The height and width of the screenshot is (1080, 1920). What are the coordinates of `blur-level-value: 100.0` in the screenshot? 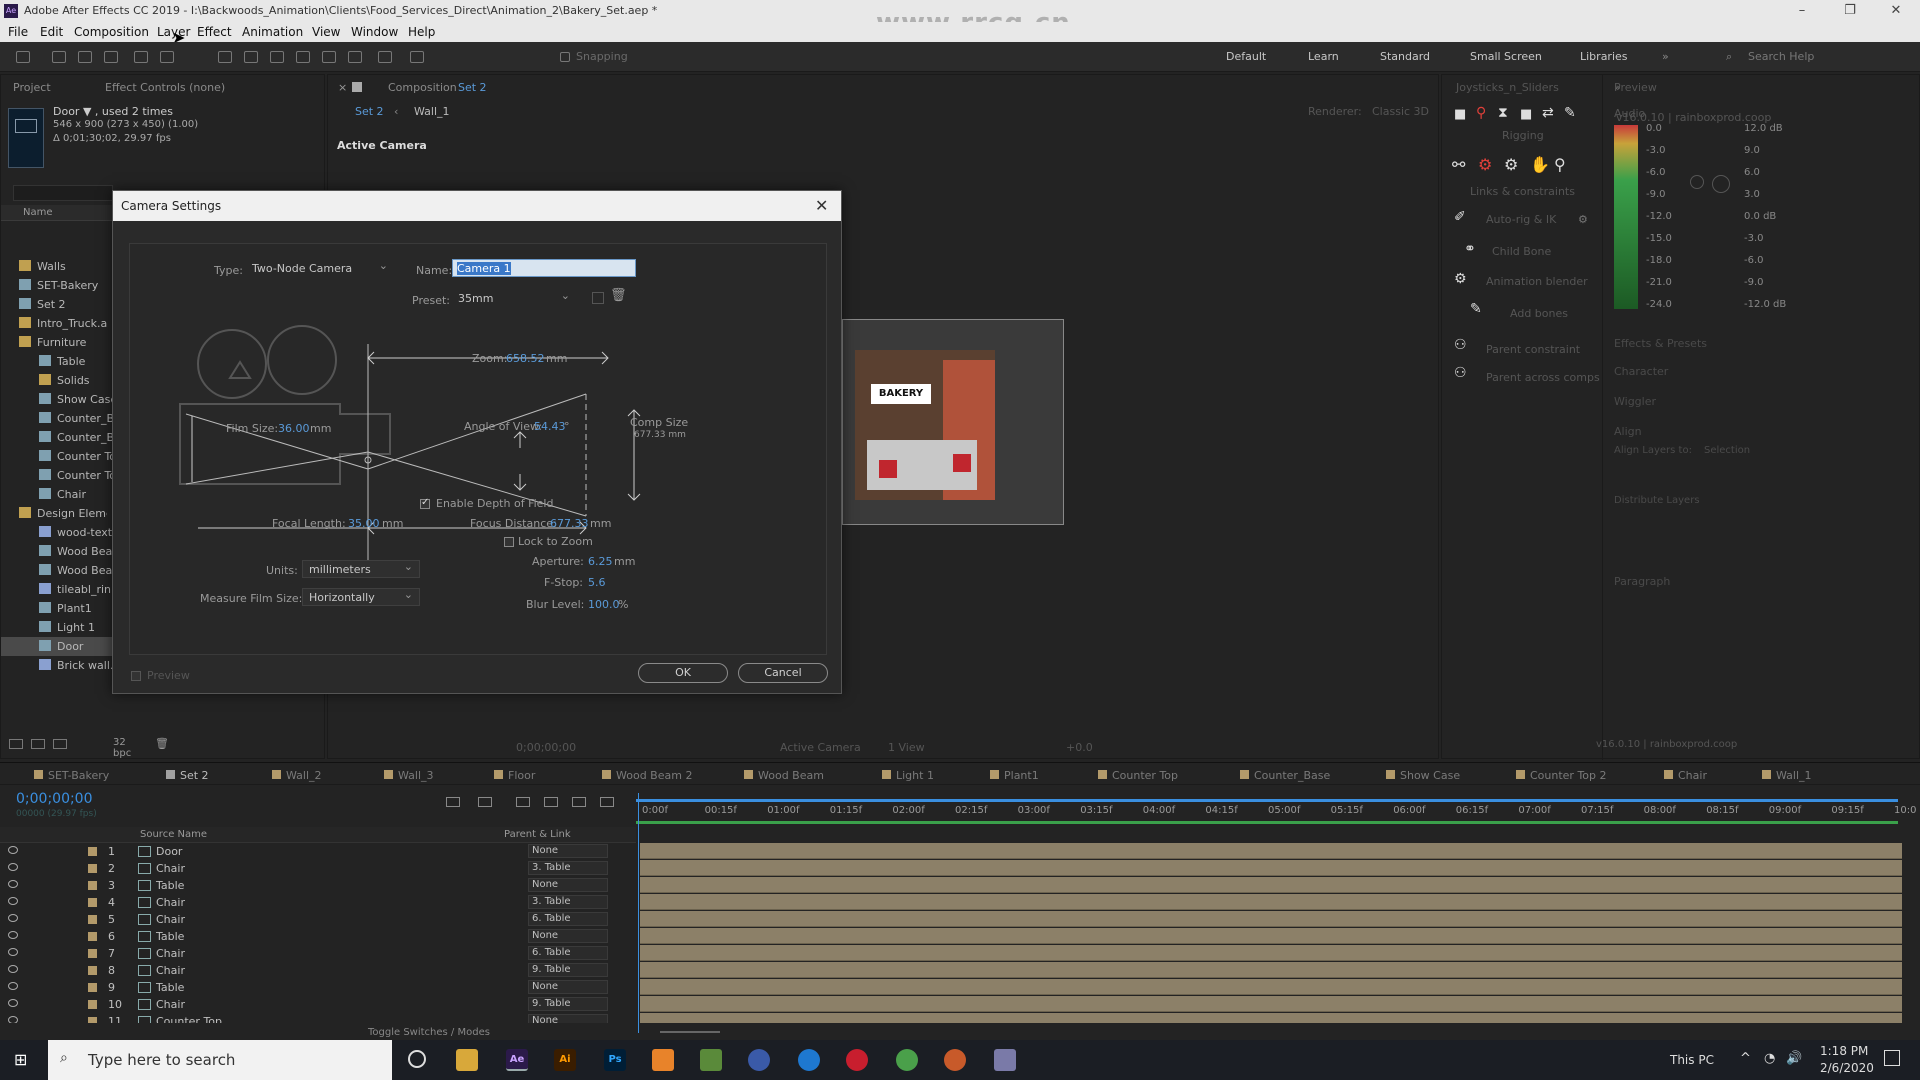 It's located at (604, 604).